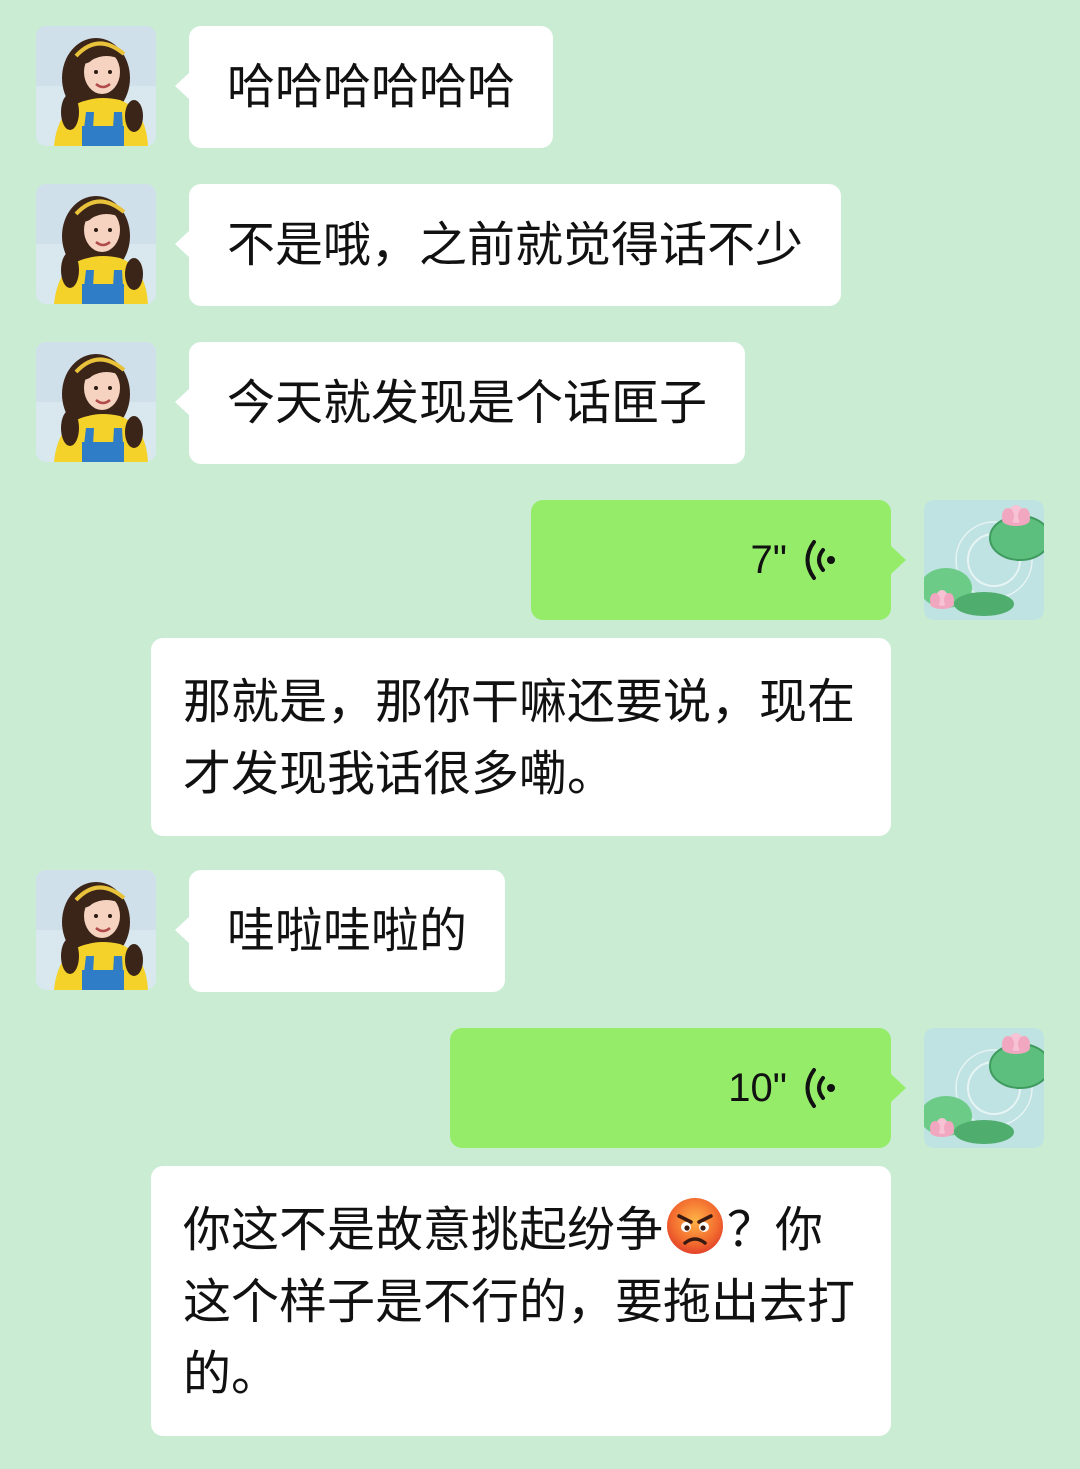  I want to click on message-text: 哇啦哇啦的, so click(347, 931).